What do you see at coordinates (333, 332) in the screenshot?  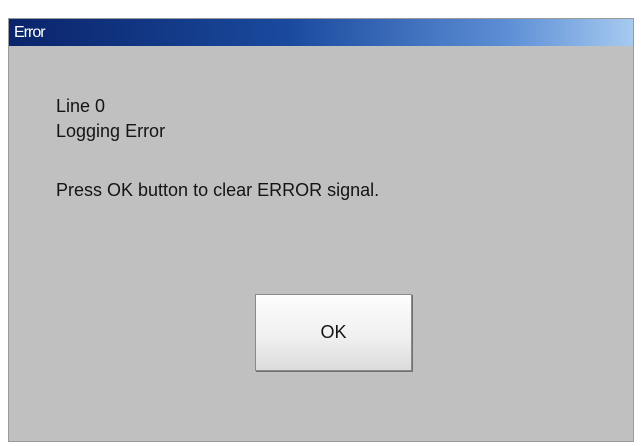 I see `ok-button: OK` at bounding box center [333, 332].